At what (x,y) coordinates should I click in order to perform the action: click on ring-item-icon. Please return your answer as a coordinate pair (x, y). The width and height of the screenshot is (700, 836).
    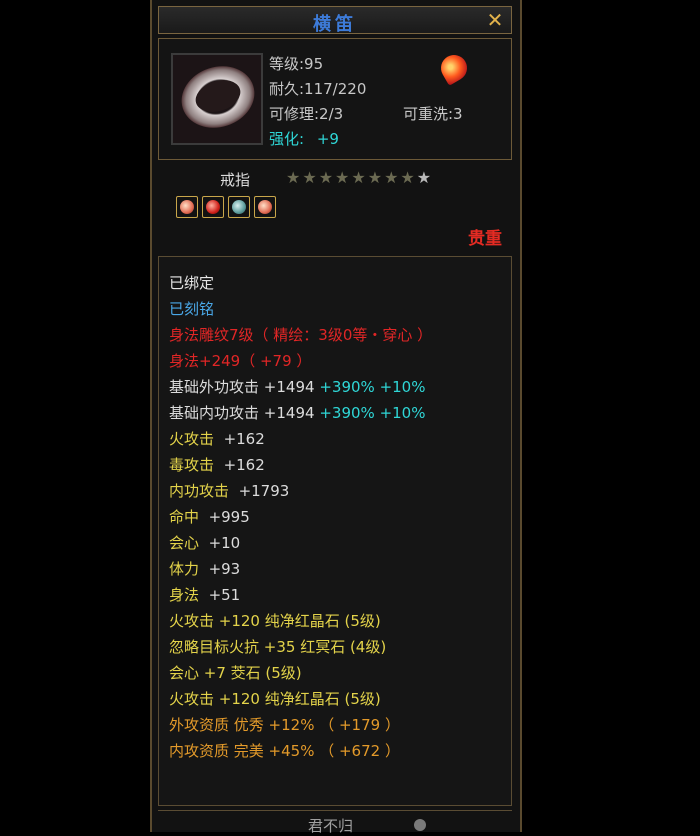
    Looking at the image, I should click on (217, 99).